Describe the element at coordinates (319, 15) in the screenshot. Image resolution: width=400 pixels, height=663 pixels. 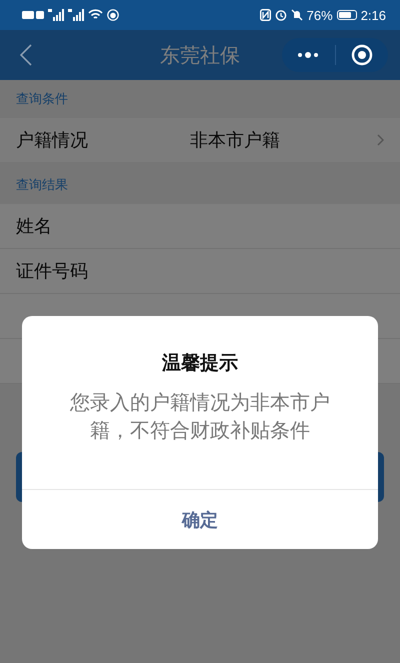
I see `battery-percentage: 76%` at that location.